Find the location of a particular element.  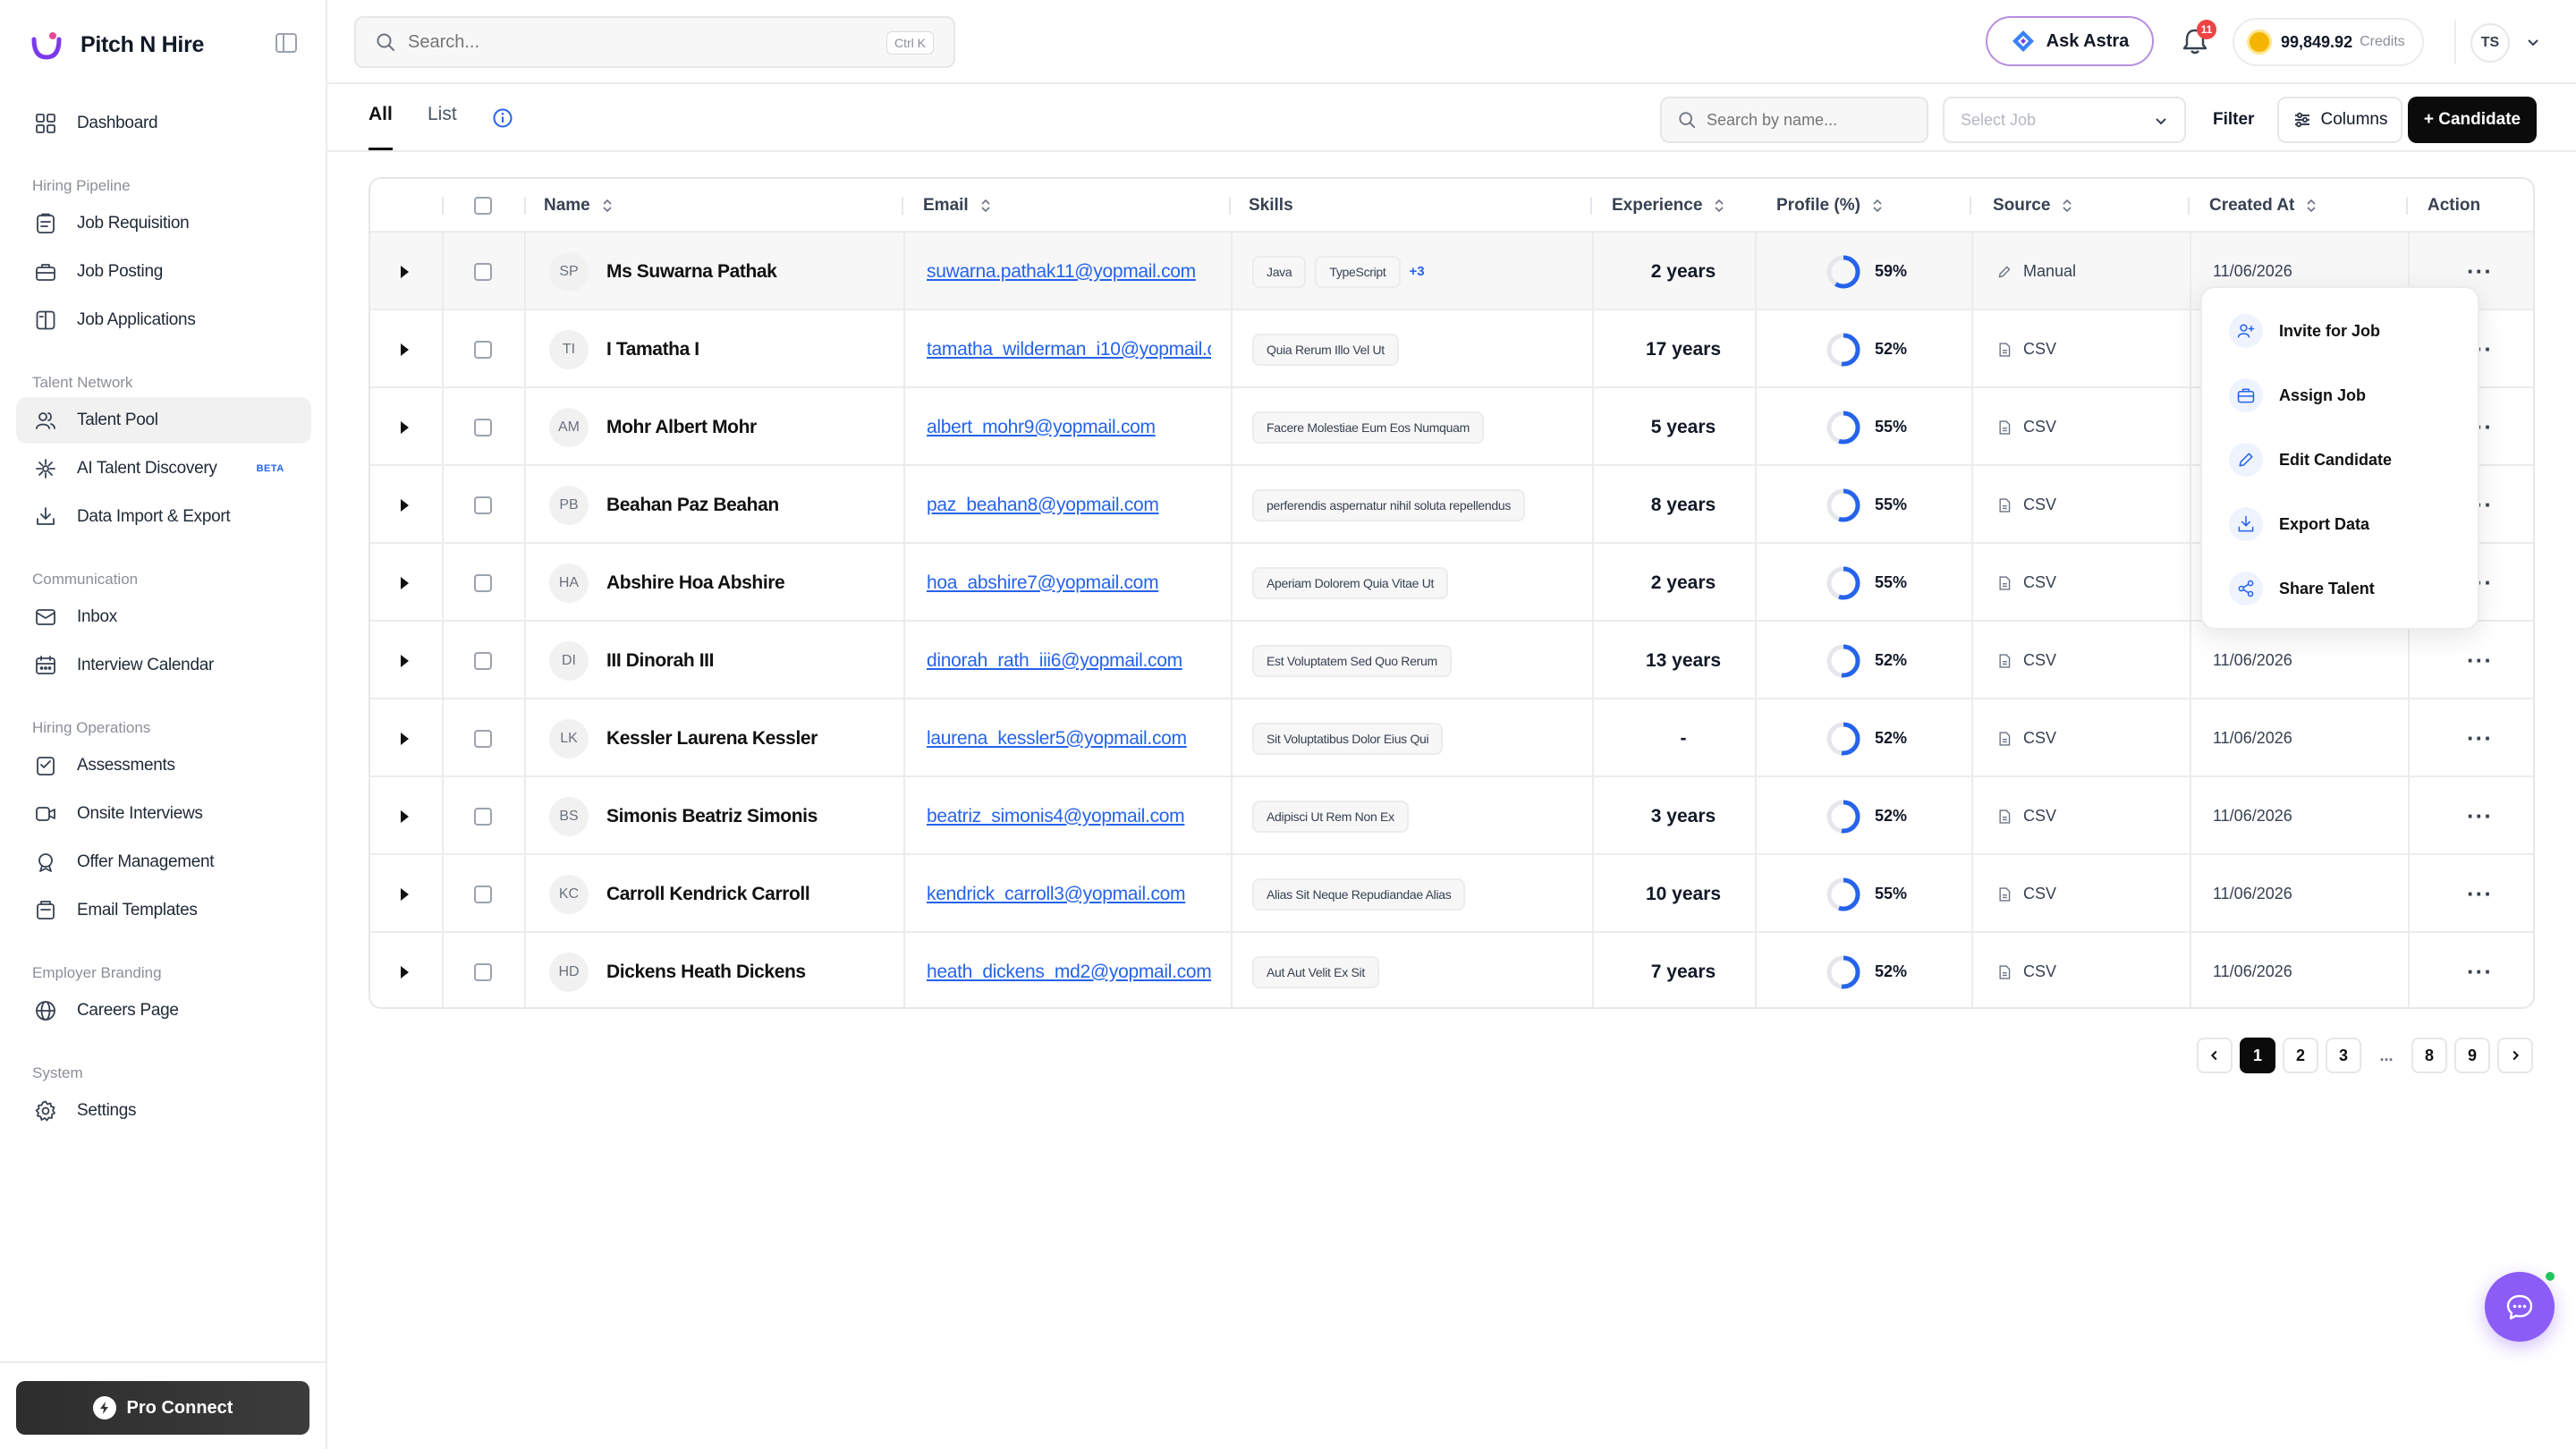

tab-list: List is located at coordinates (442, 127).